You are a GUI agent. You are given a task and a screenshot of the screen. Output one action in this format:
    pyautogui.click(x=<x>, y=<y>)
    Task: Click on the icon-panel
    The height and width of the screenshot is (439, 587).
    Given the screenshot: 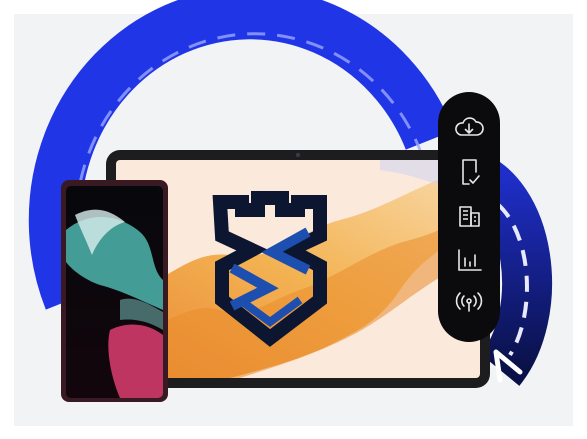 What is the action you would take?
    pyautogui.click(x=469, y=217)
    